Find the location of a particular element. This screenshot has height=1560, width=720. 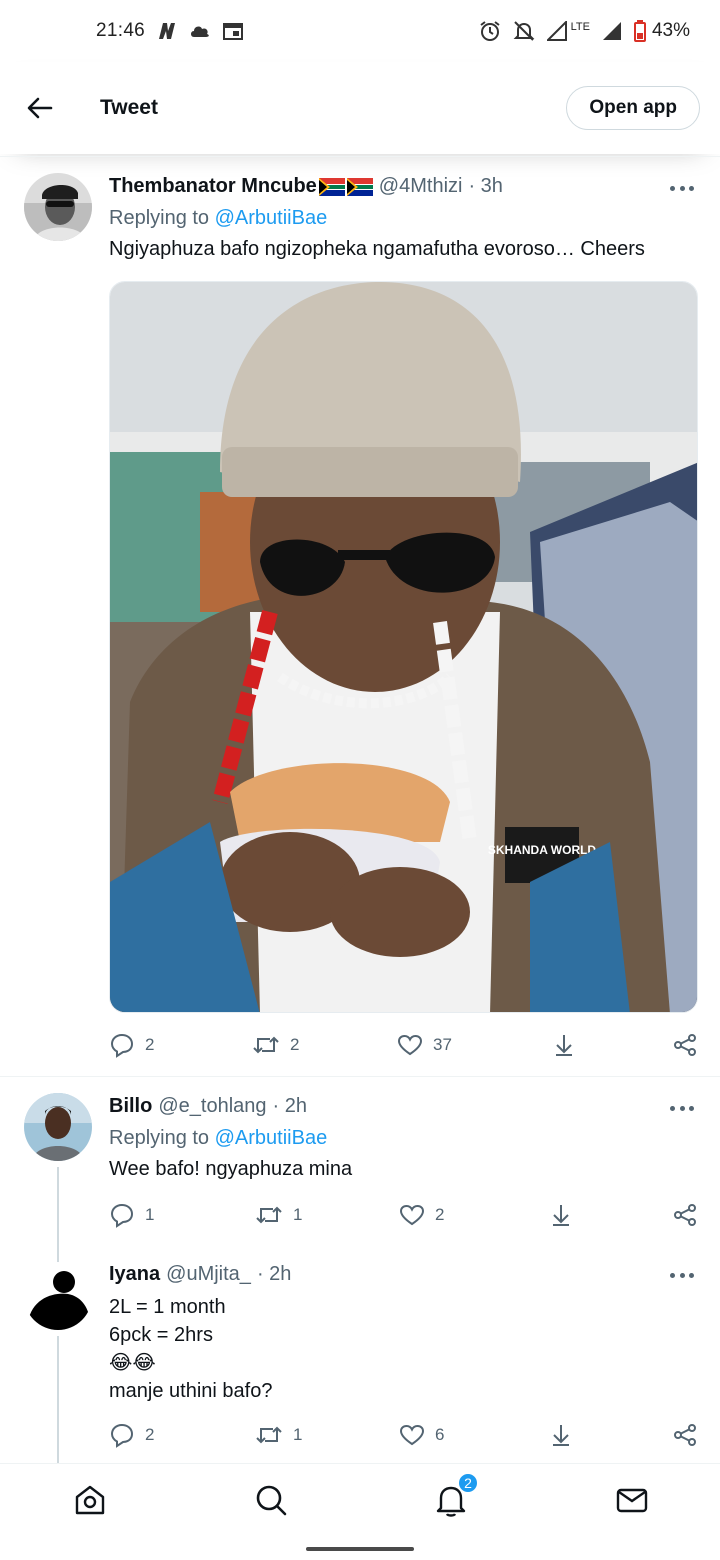

tweet-time: · 3h is located at coordinates (485, 186).